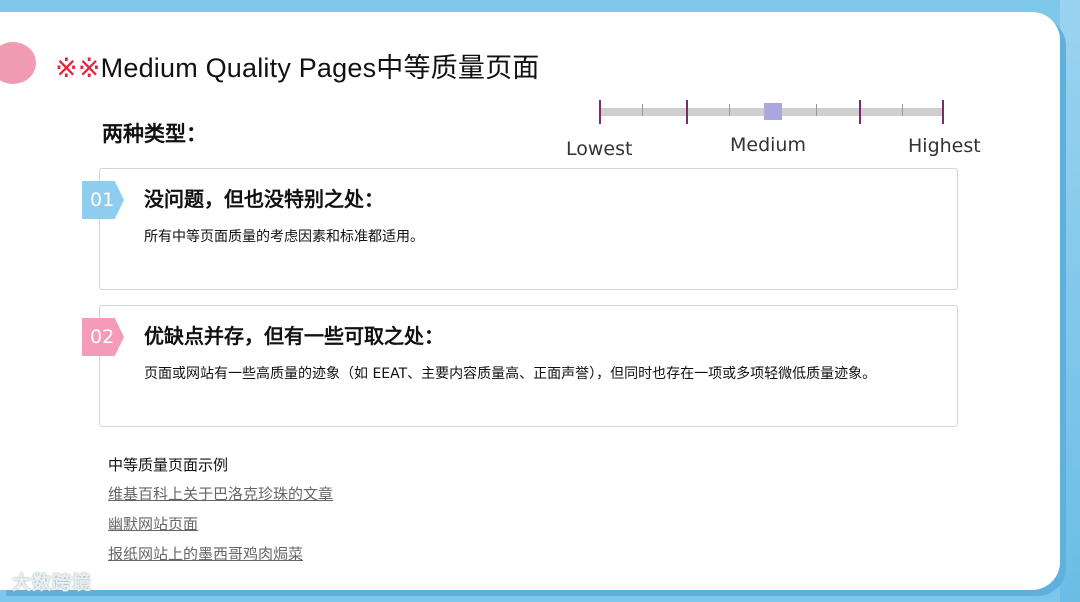 Image resolution: width=1080 pixels, height=602 pixels. I want to click on right-border-stripe, so click(1070, 301).